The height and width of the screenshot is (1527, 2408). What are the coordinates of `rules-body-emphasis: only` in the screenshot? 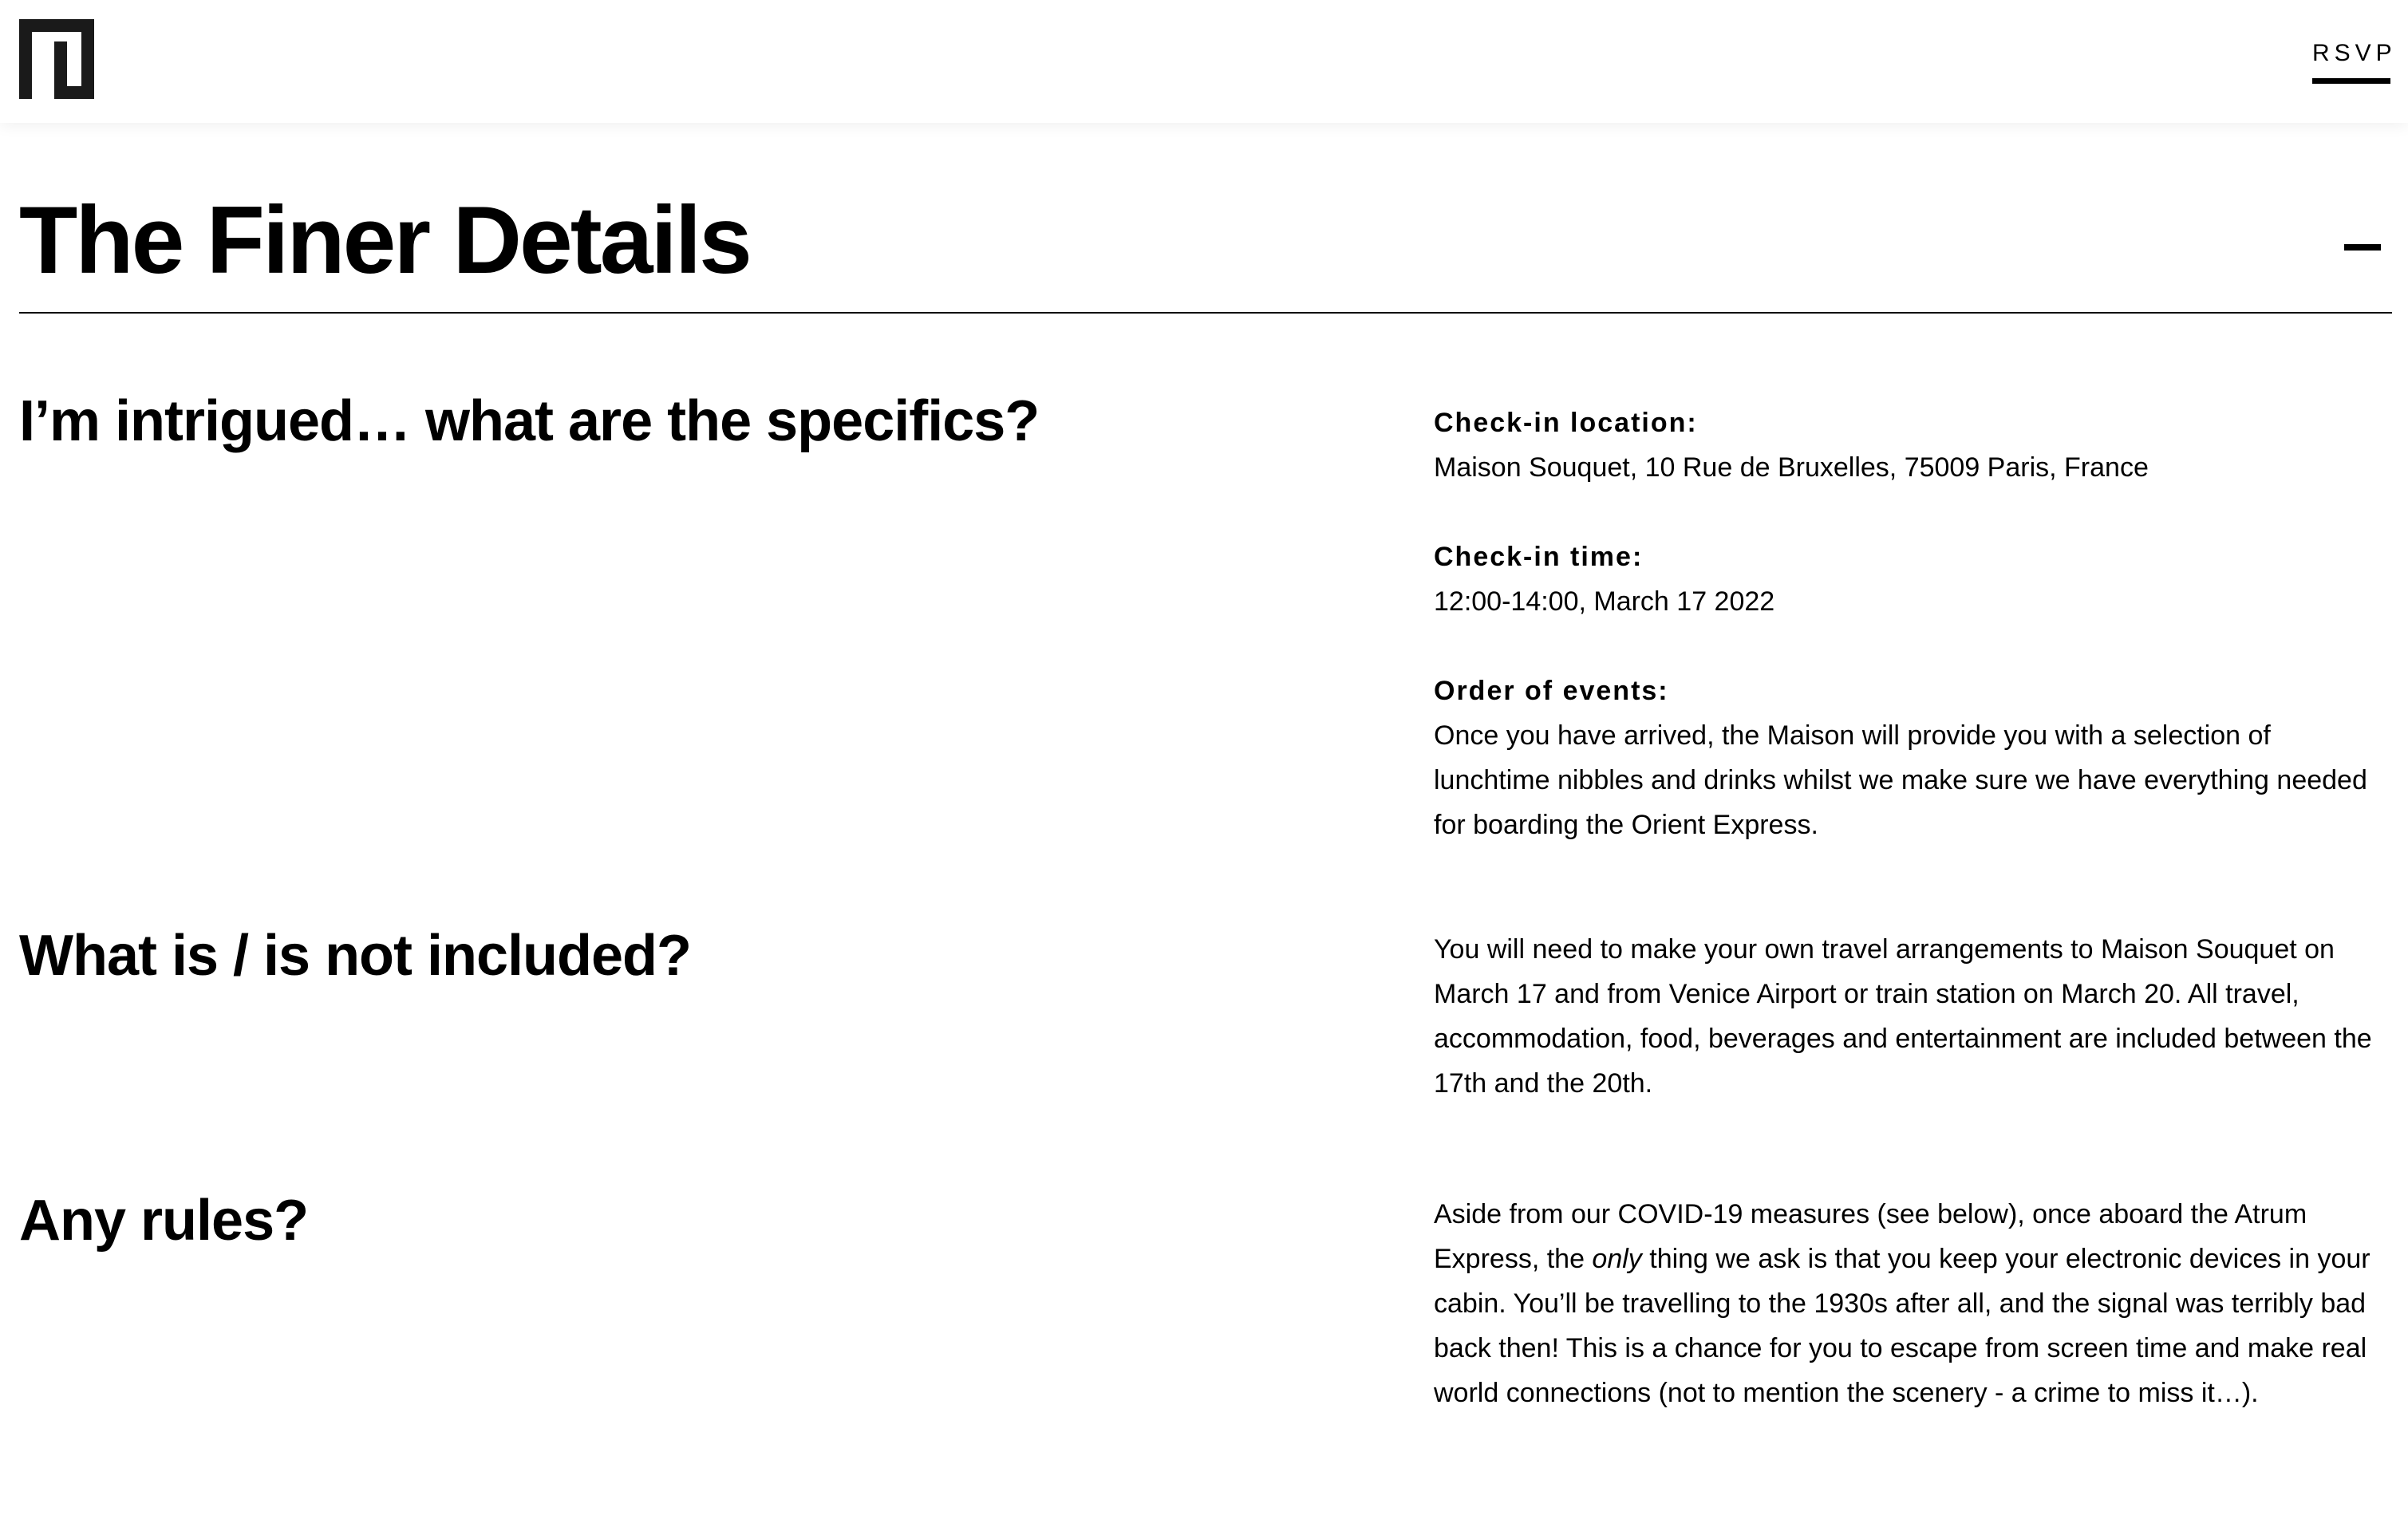 It's located at (1617, 1259).